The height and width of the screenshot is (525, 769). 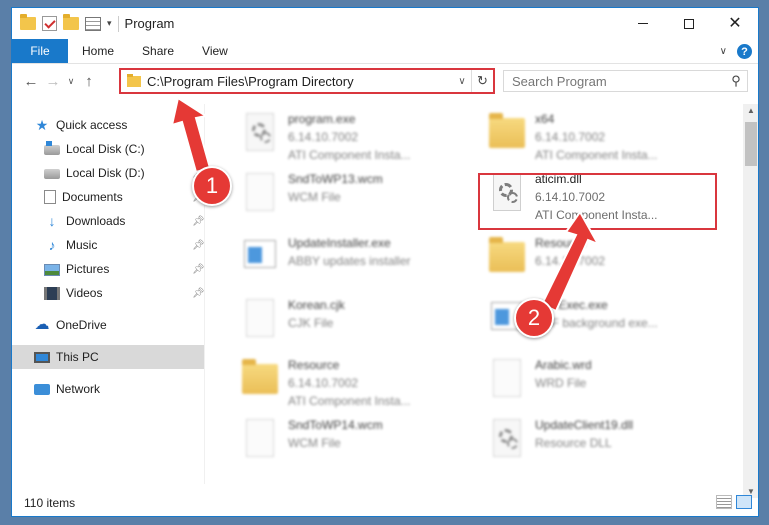 What do you see at coordinates (108, 357) in the screenshot?
I see `nav-item-this-pc: This PC` at bounding box center [108, 357].